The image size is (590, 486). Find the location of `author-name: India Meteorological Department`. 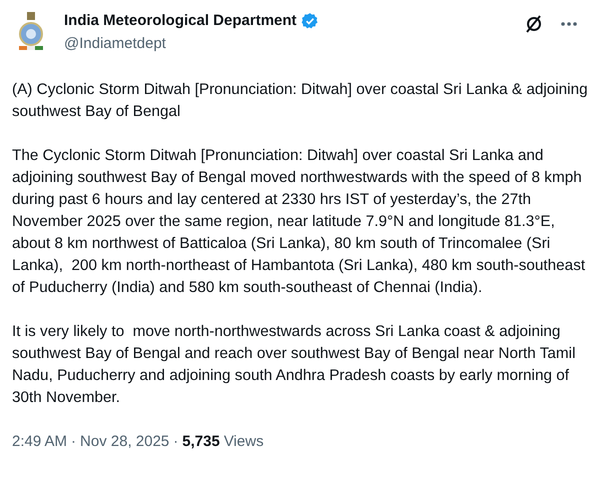

author-name: India Meteorological Department is located at coordinates (180, 21).